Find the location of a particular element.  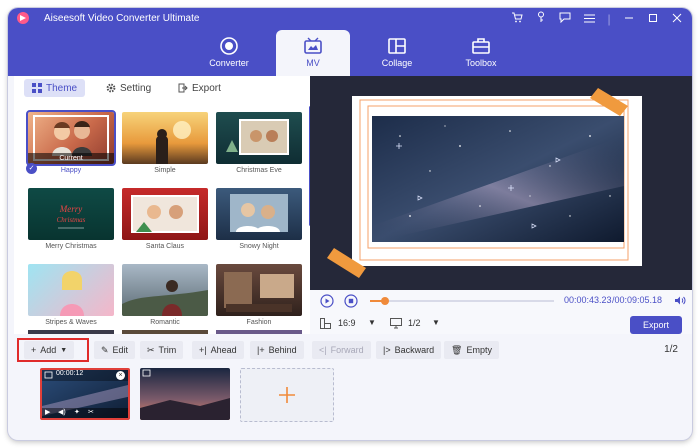

volume-icon is located at coordinates (680, 300).